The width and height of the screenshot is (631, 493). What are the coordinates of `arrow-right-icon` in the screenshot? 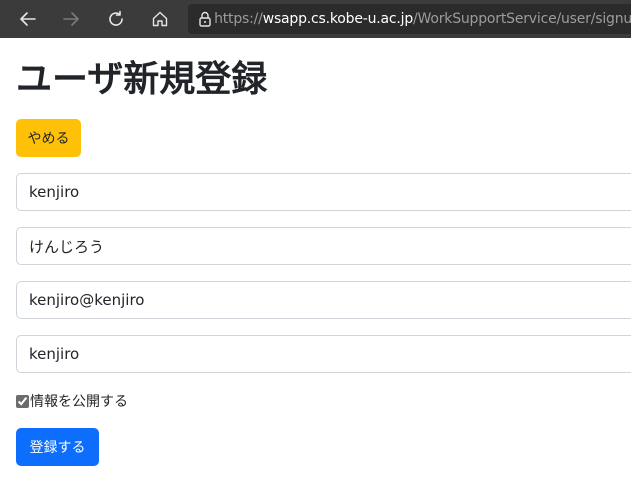 It's located at (71, 19).